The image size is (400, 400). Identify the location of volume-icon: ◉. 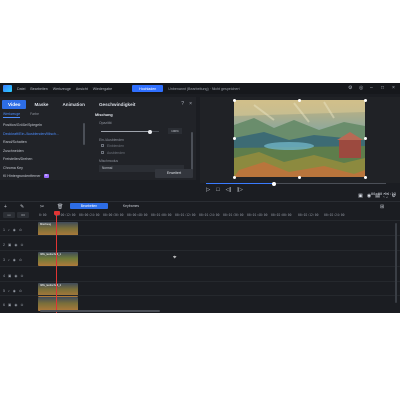
(369, 196).